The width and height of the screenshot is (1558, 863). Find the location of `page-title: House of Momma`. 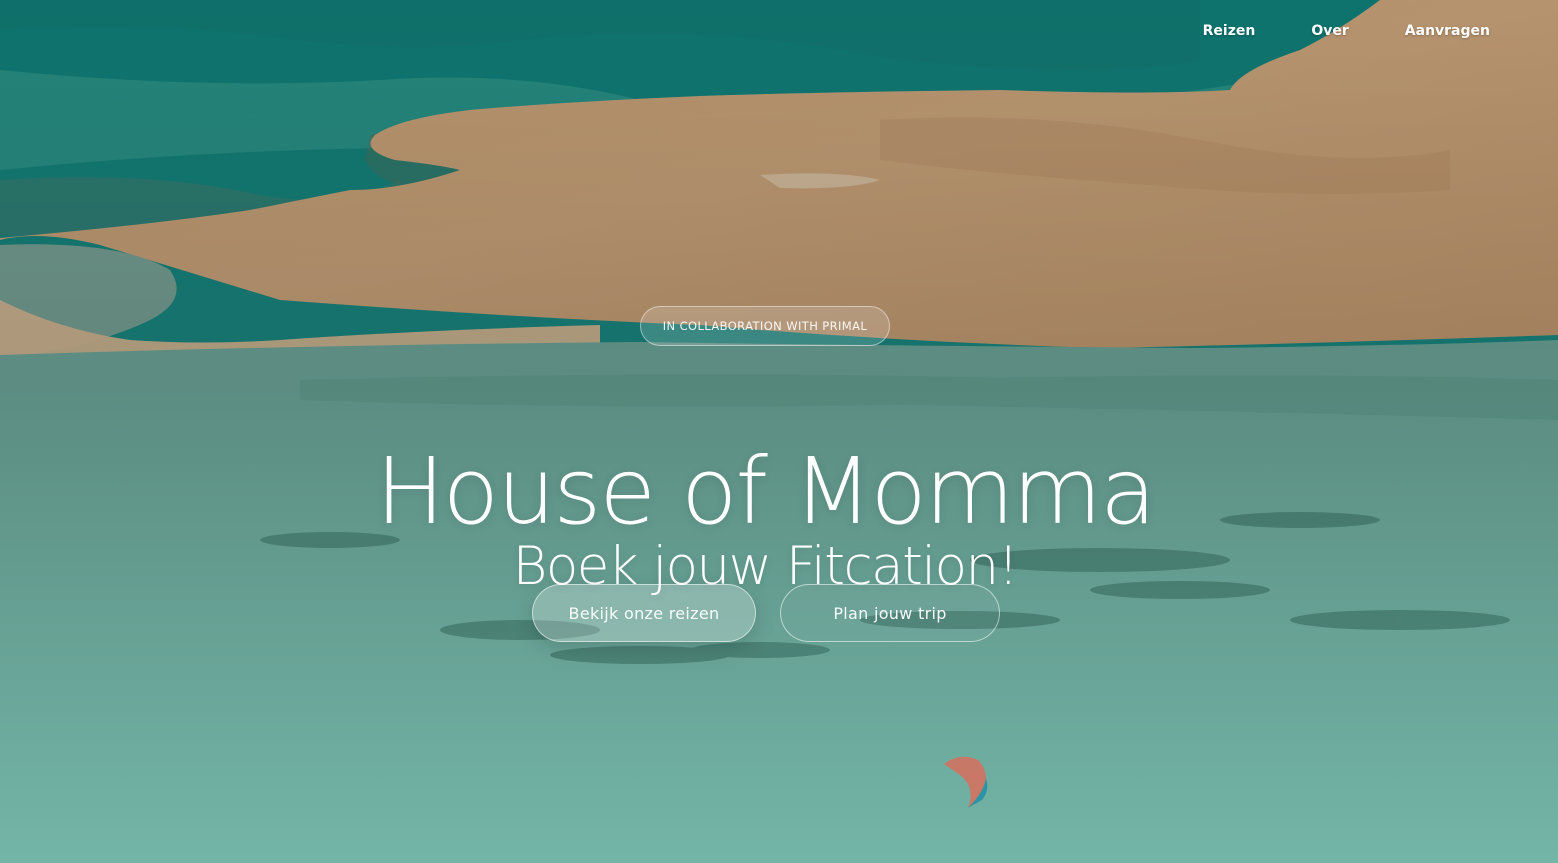

page-title: House of Momma is located at coordinates (766, 491).